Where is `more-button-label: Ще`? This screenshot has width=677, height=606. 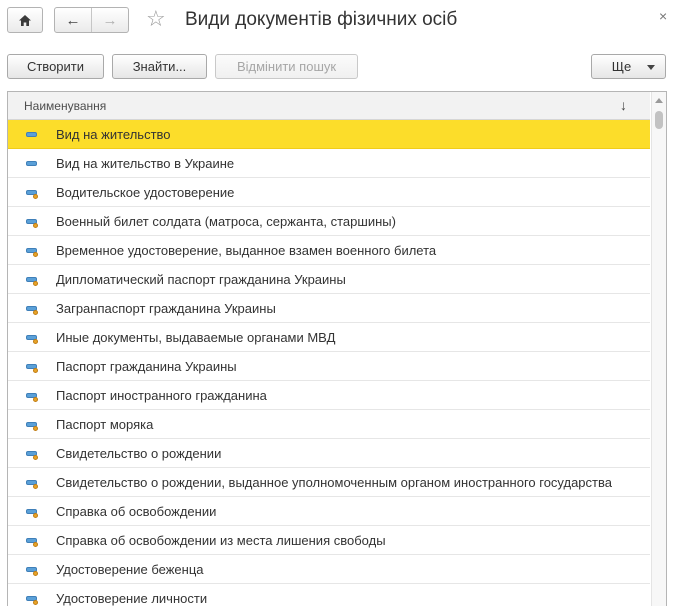
more-button-label: Ще is located at coordinates (621, 66).